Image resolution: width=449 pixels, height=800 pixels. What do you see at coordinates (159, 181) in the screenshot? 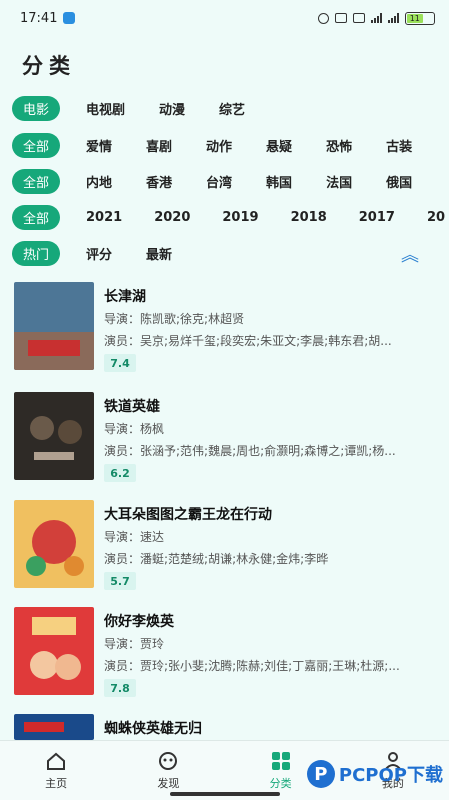
I see `filter-region-hongkong: 香港` at bounding box center [159, 181].